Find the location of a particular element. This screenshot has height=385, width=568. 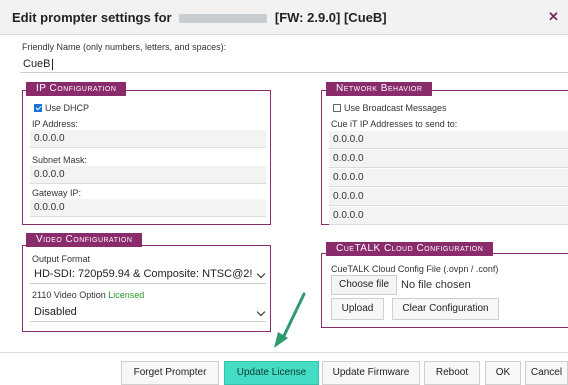

arrow-icon is located at coordinates (290, 320).